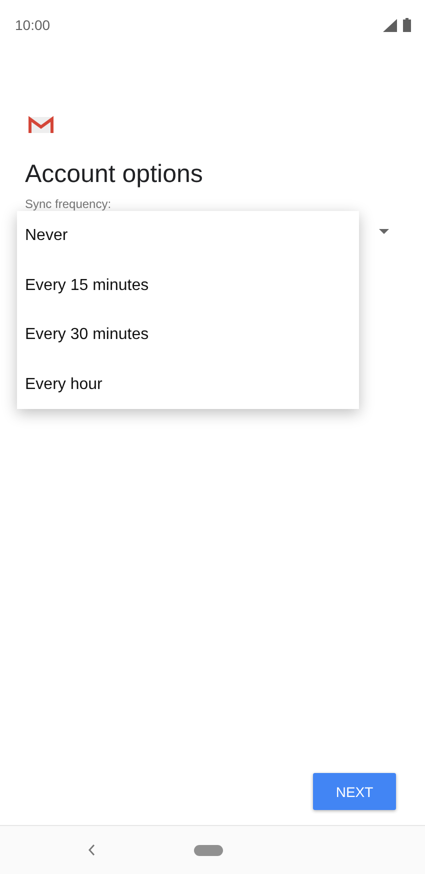 The image size is (425, 874). Describe the element at coordinates (32, 25) in the screenshot. I see `status-time: 10:00` at that location.